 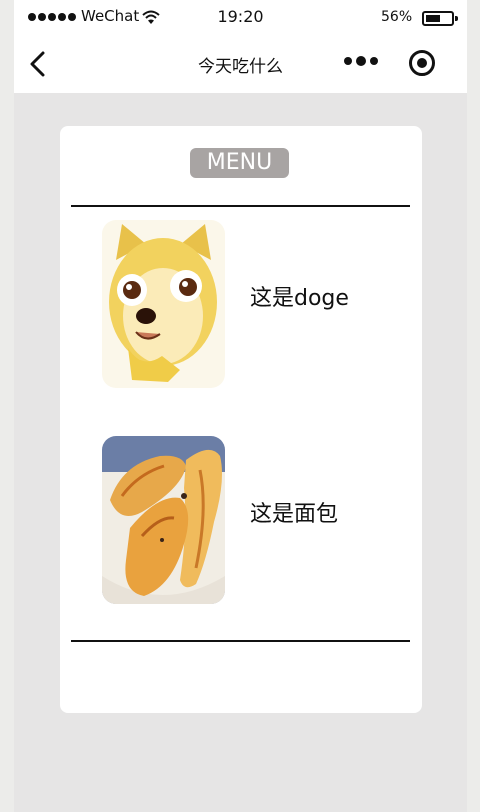 I want to click on target-circle-icon, so click(x=422, y=63).